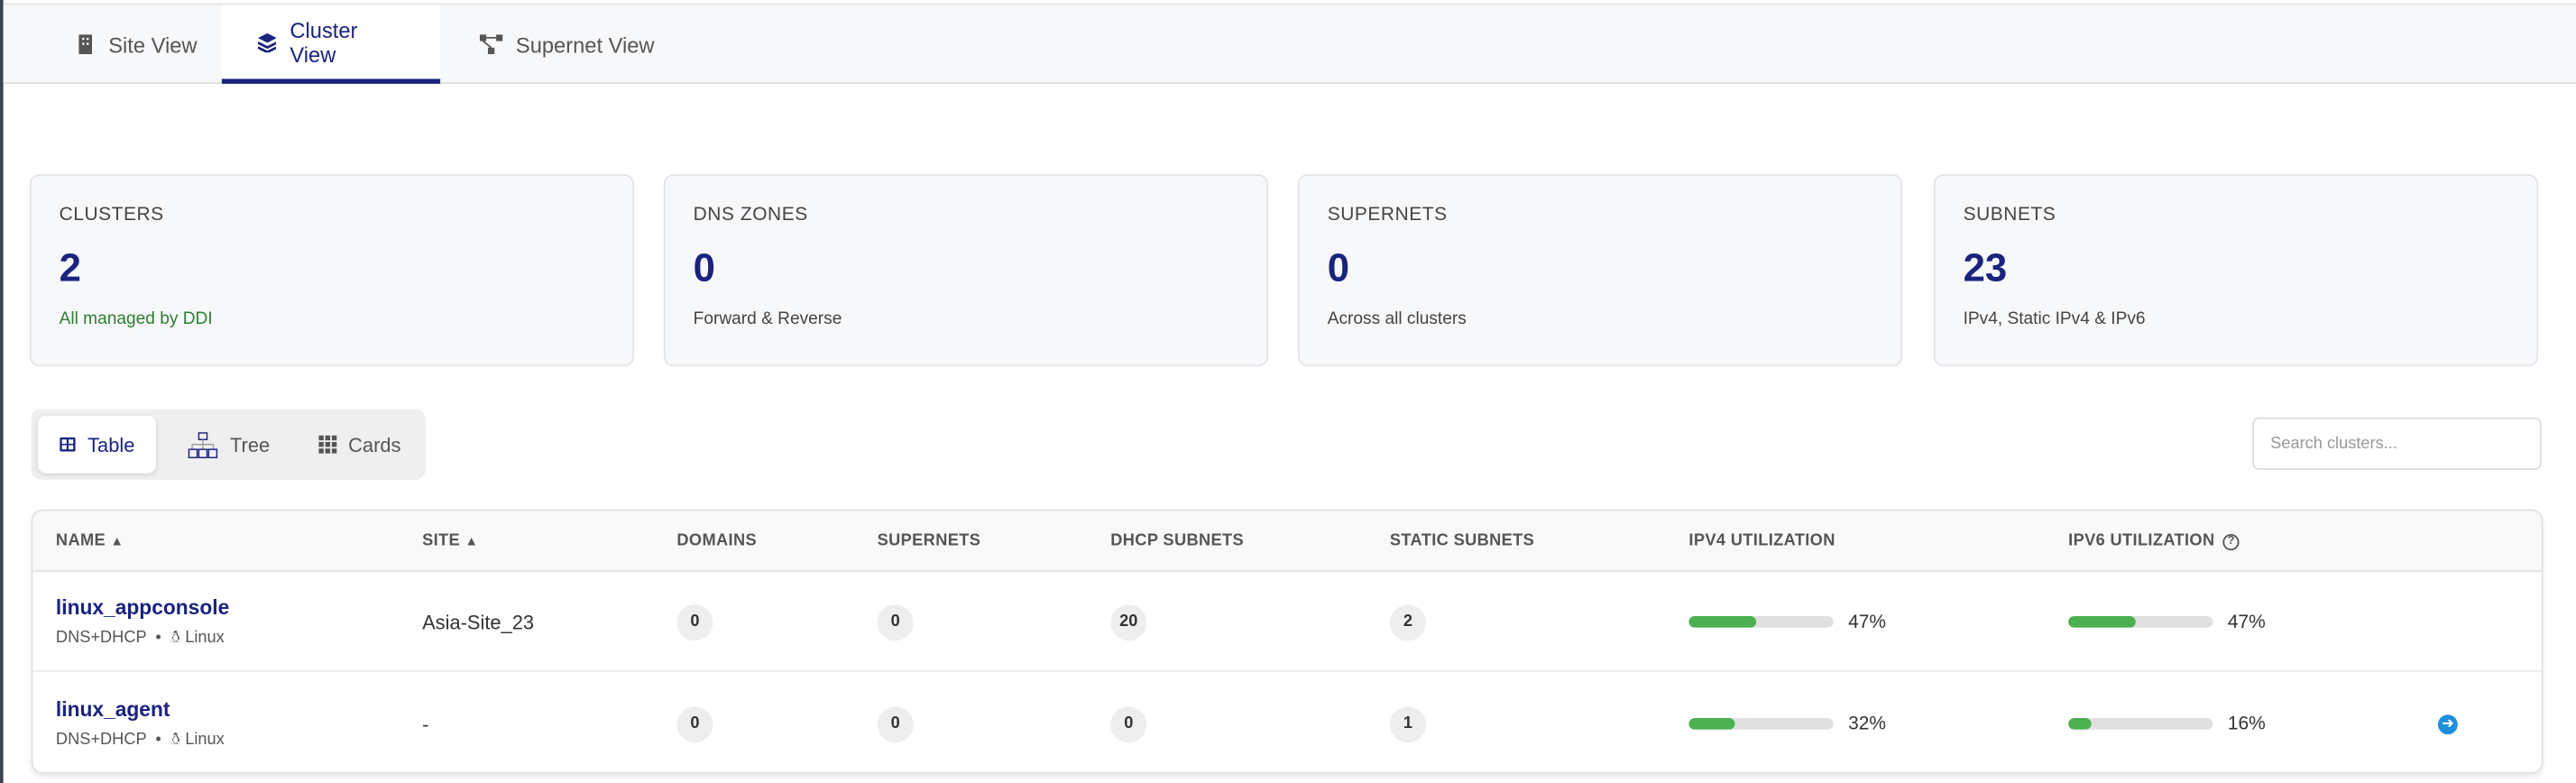  Describe the element at coordinates (1986, 268) in the screenshot. I see `stat-value: 23` at that location.